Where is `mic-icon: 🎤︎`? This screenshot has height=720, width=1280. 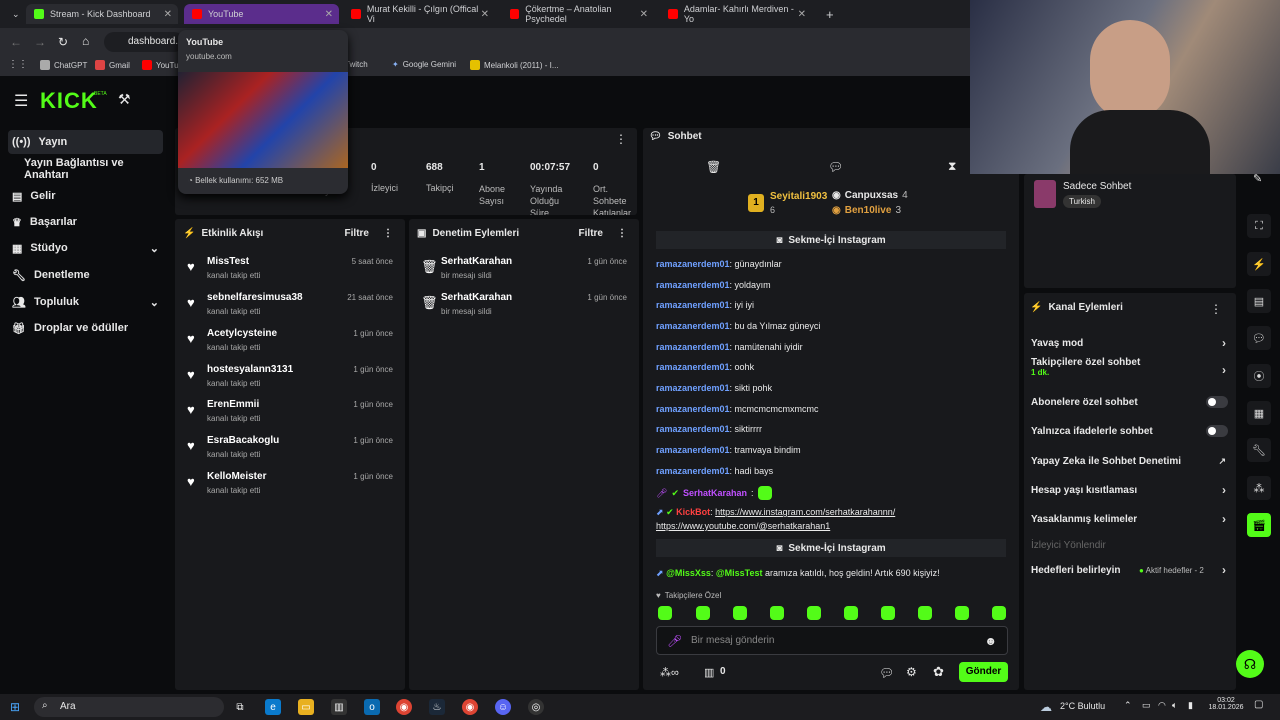 mic-icon: 🎤︎ is located at coordinates (674, 641).